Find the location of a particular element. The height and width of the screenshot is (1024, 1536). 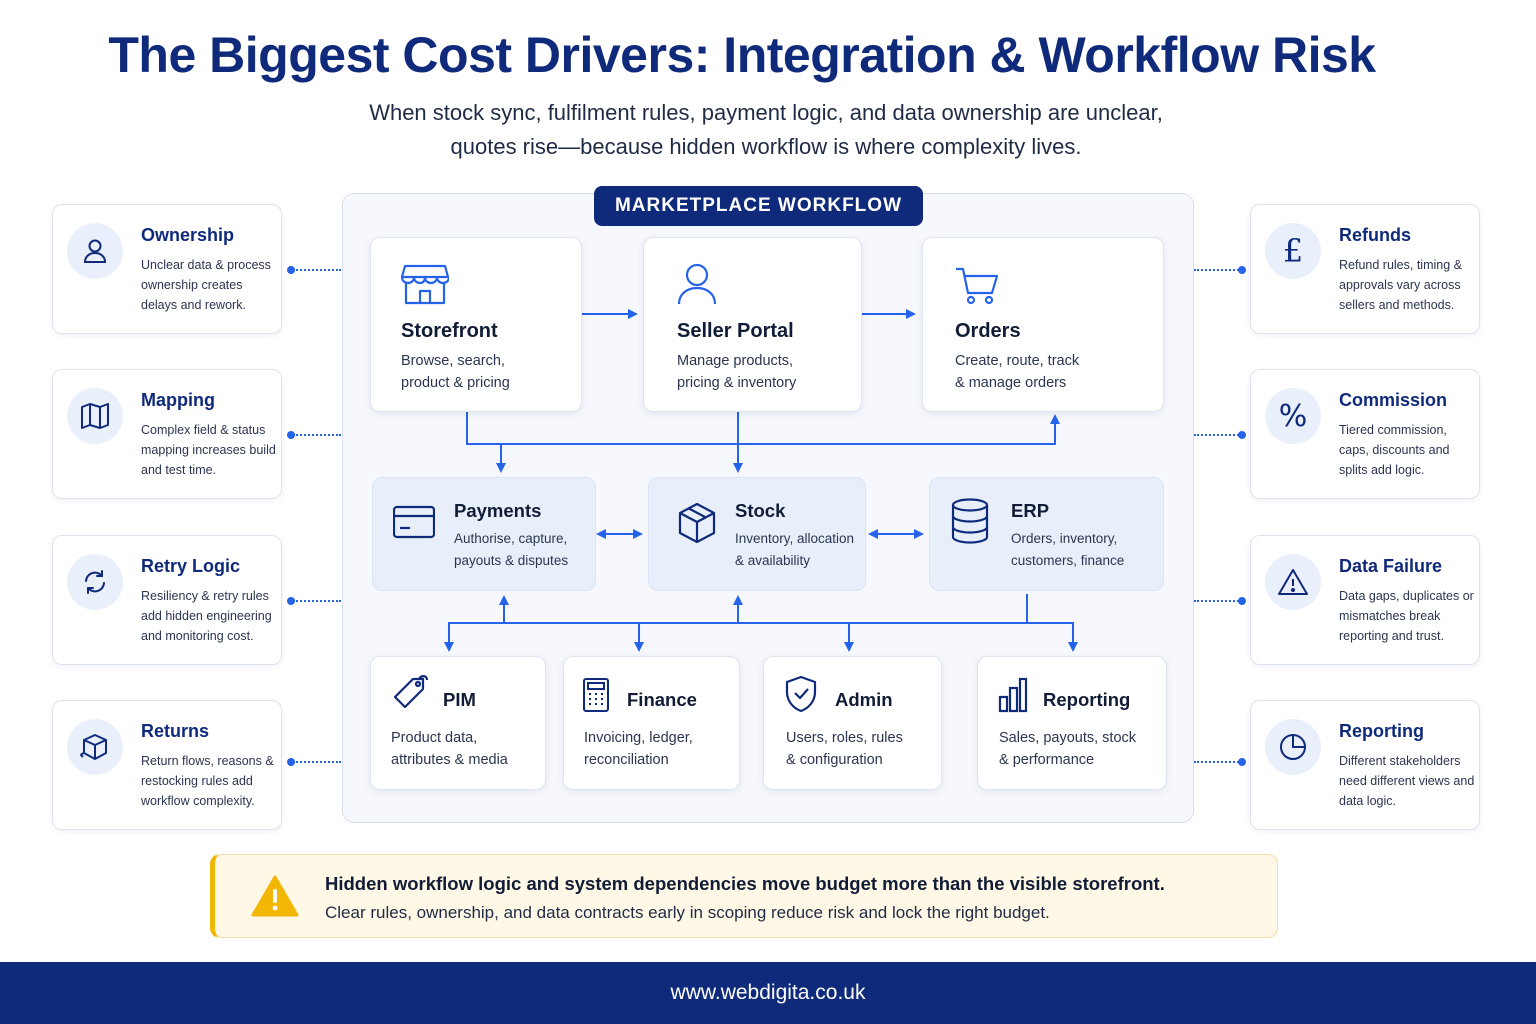

shield-check-icon is located at coordinates (801, 696).